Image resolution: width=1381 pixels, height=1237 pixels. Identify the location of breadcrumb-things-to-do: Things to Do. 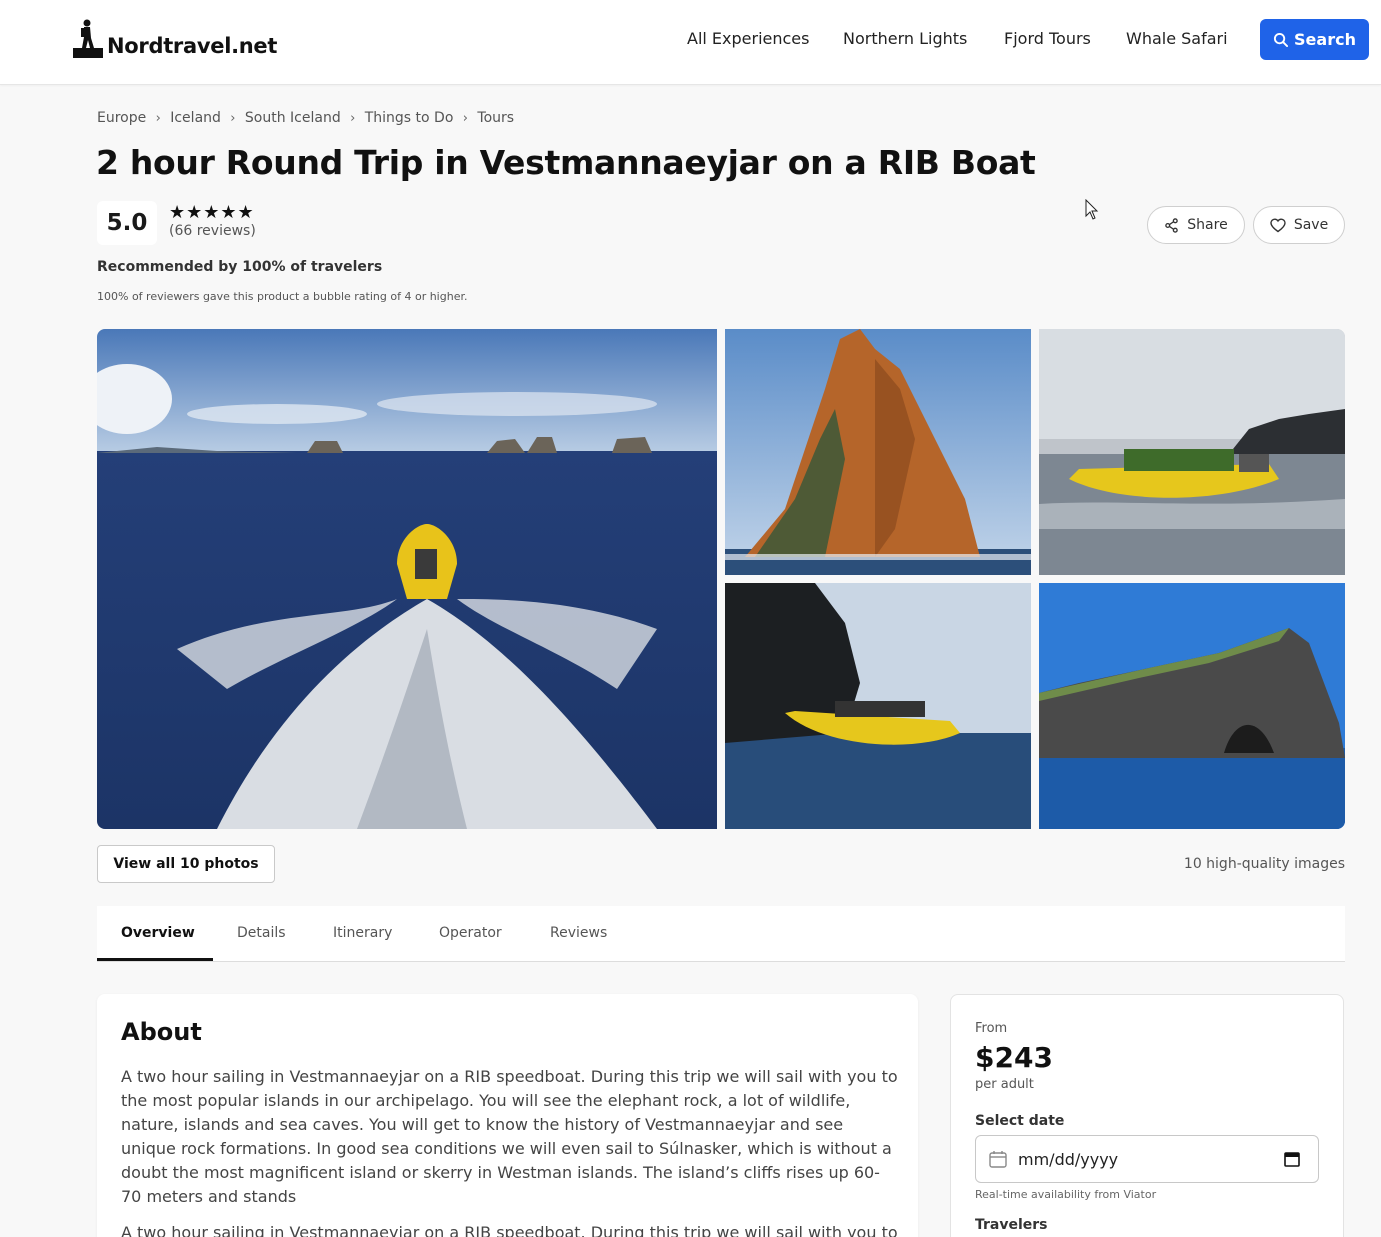
(409, 118).